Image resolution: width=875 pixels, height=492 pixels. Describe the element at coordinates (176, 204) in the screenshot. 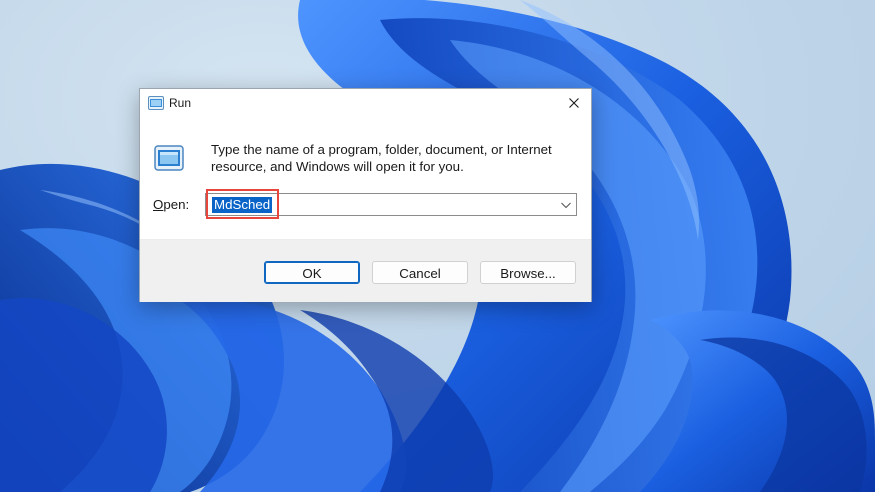

I see `open-label-text: pen:` at that location.